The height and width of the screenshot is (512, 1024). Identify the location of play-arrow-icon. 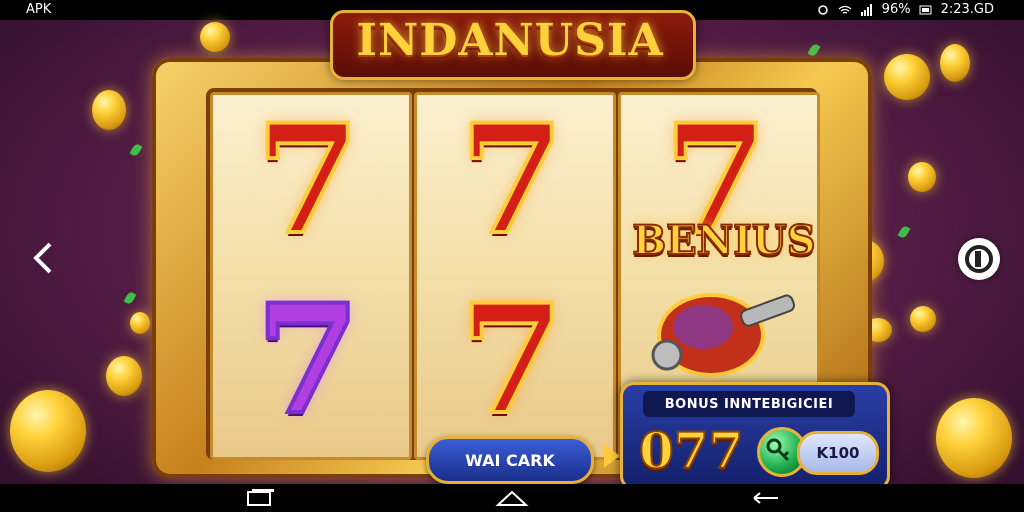
(612, 456).